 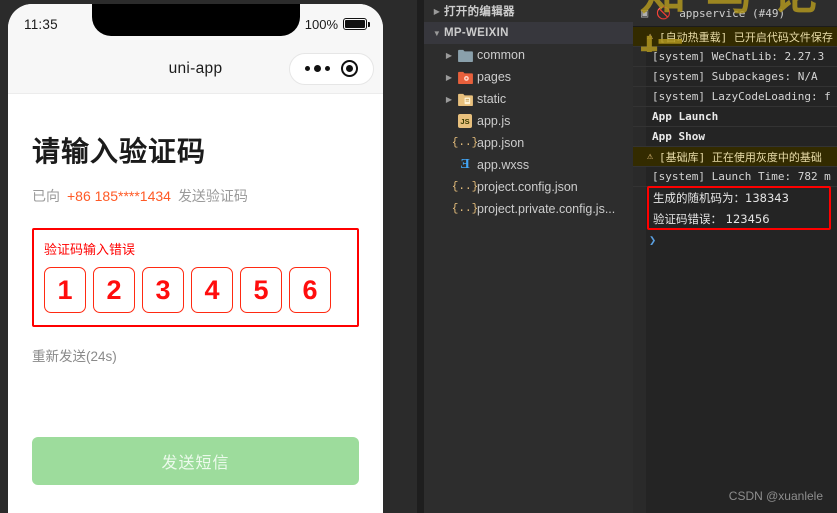 What do you see at coordinates (735, 137) in the screenshot?
I see `console-row: App Show` at bounding box center [735, 137].